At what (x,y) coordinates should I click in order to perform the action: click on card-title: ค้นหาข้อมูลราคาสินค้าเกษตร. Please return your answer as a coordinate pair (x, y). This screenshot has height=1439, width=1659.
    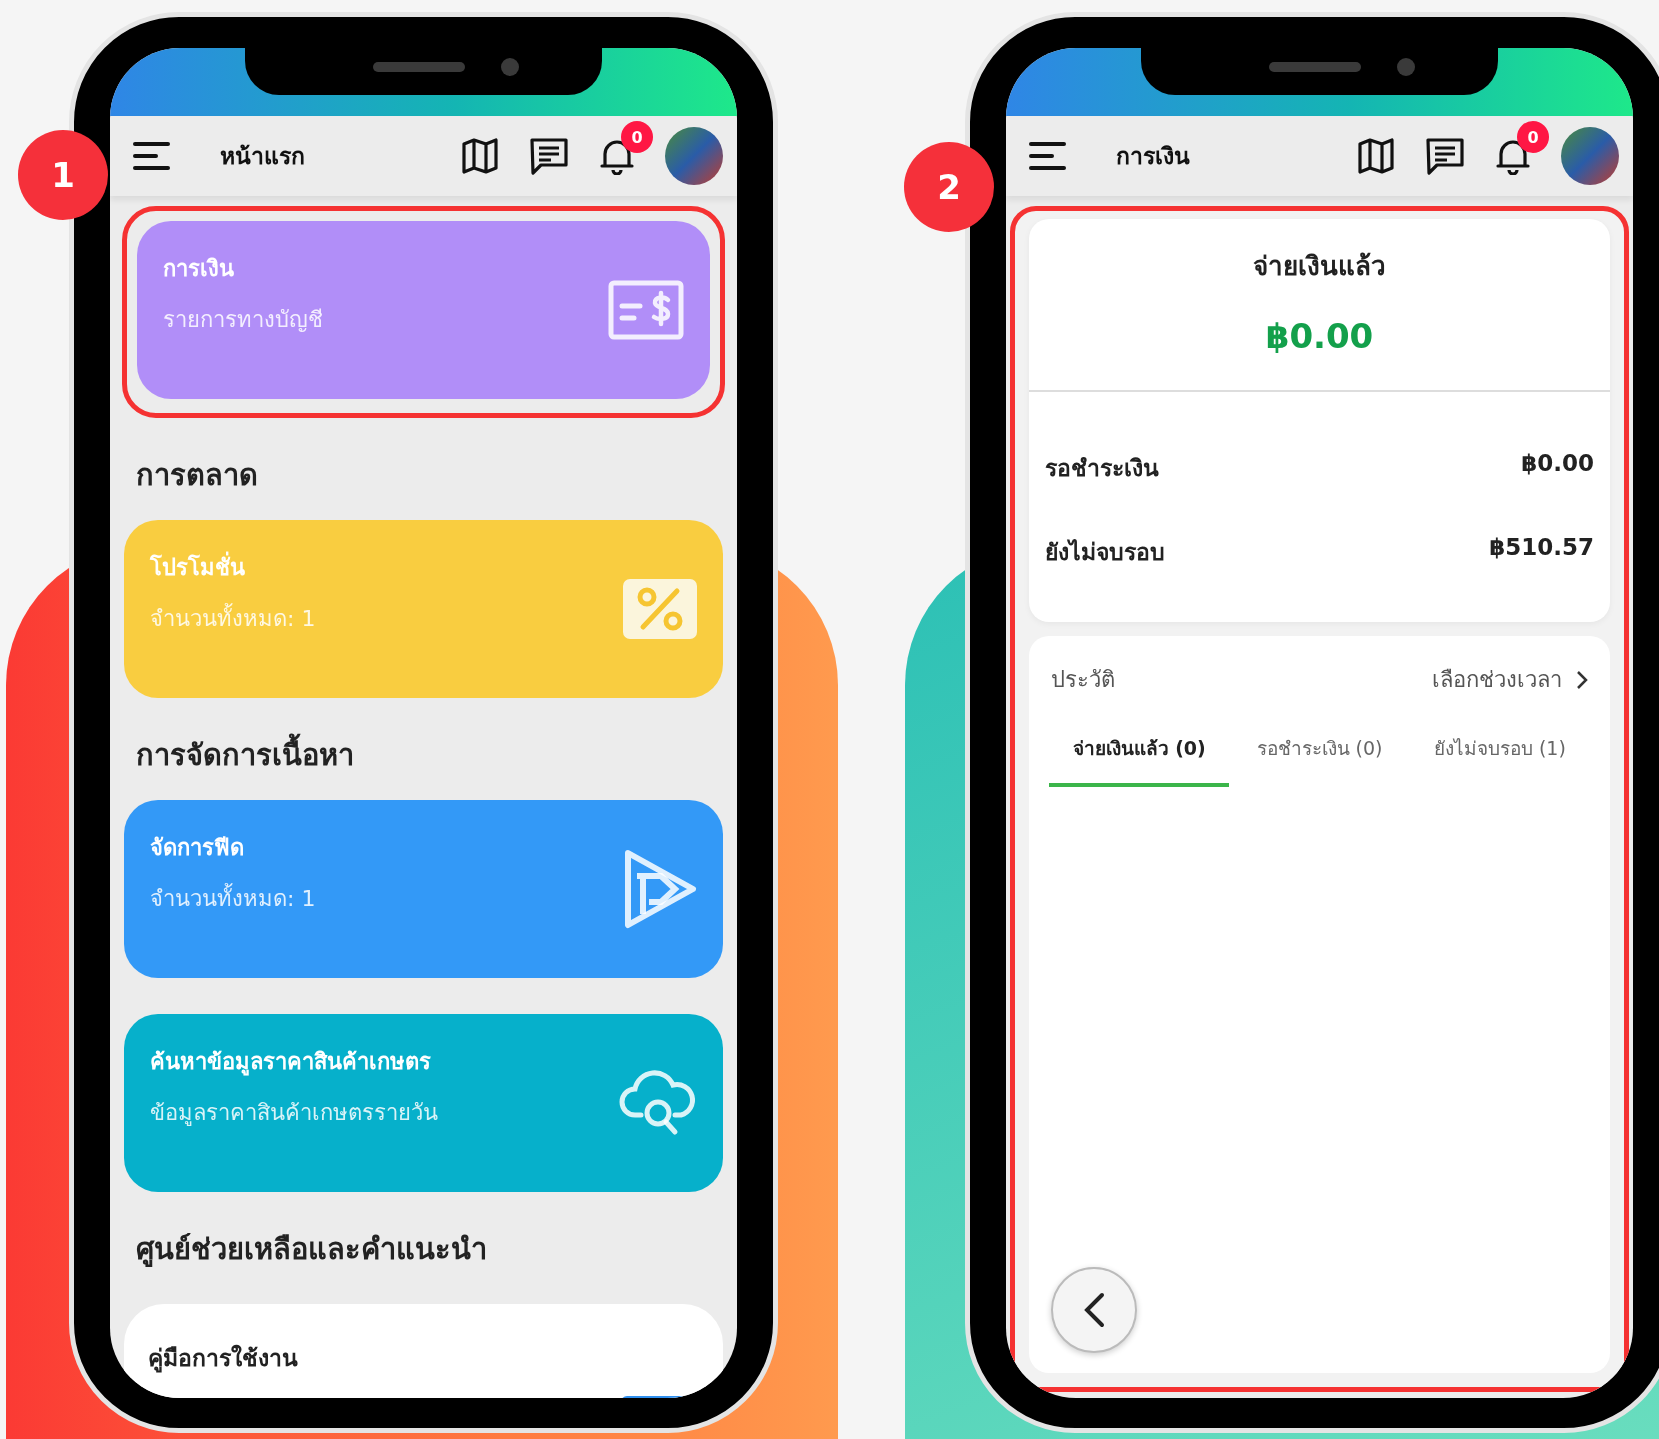
    Looking at the image, I should click on (291, 1063).